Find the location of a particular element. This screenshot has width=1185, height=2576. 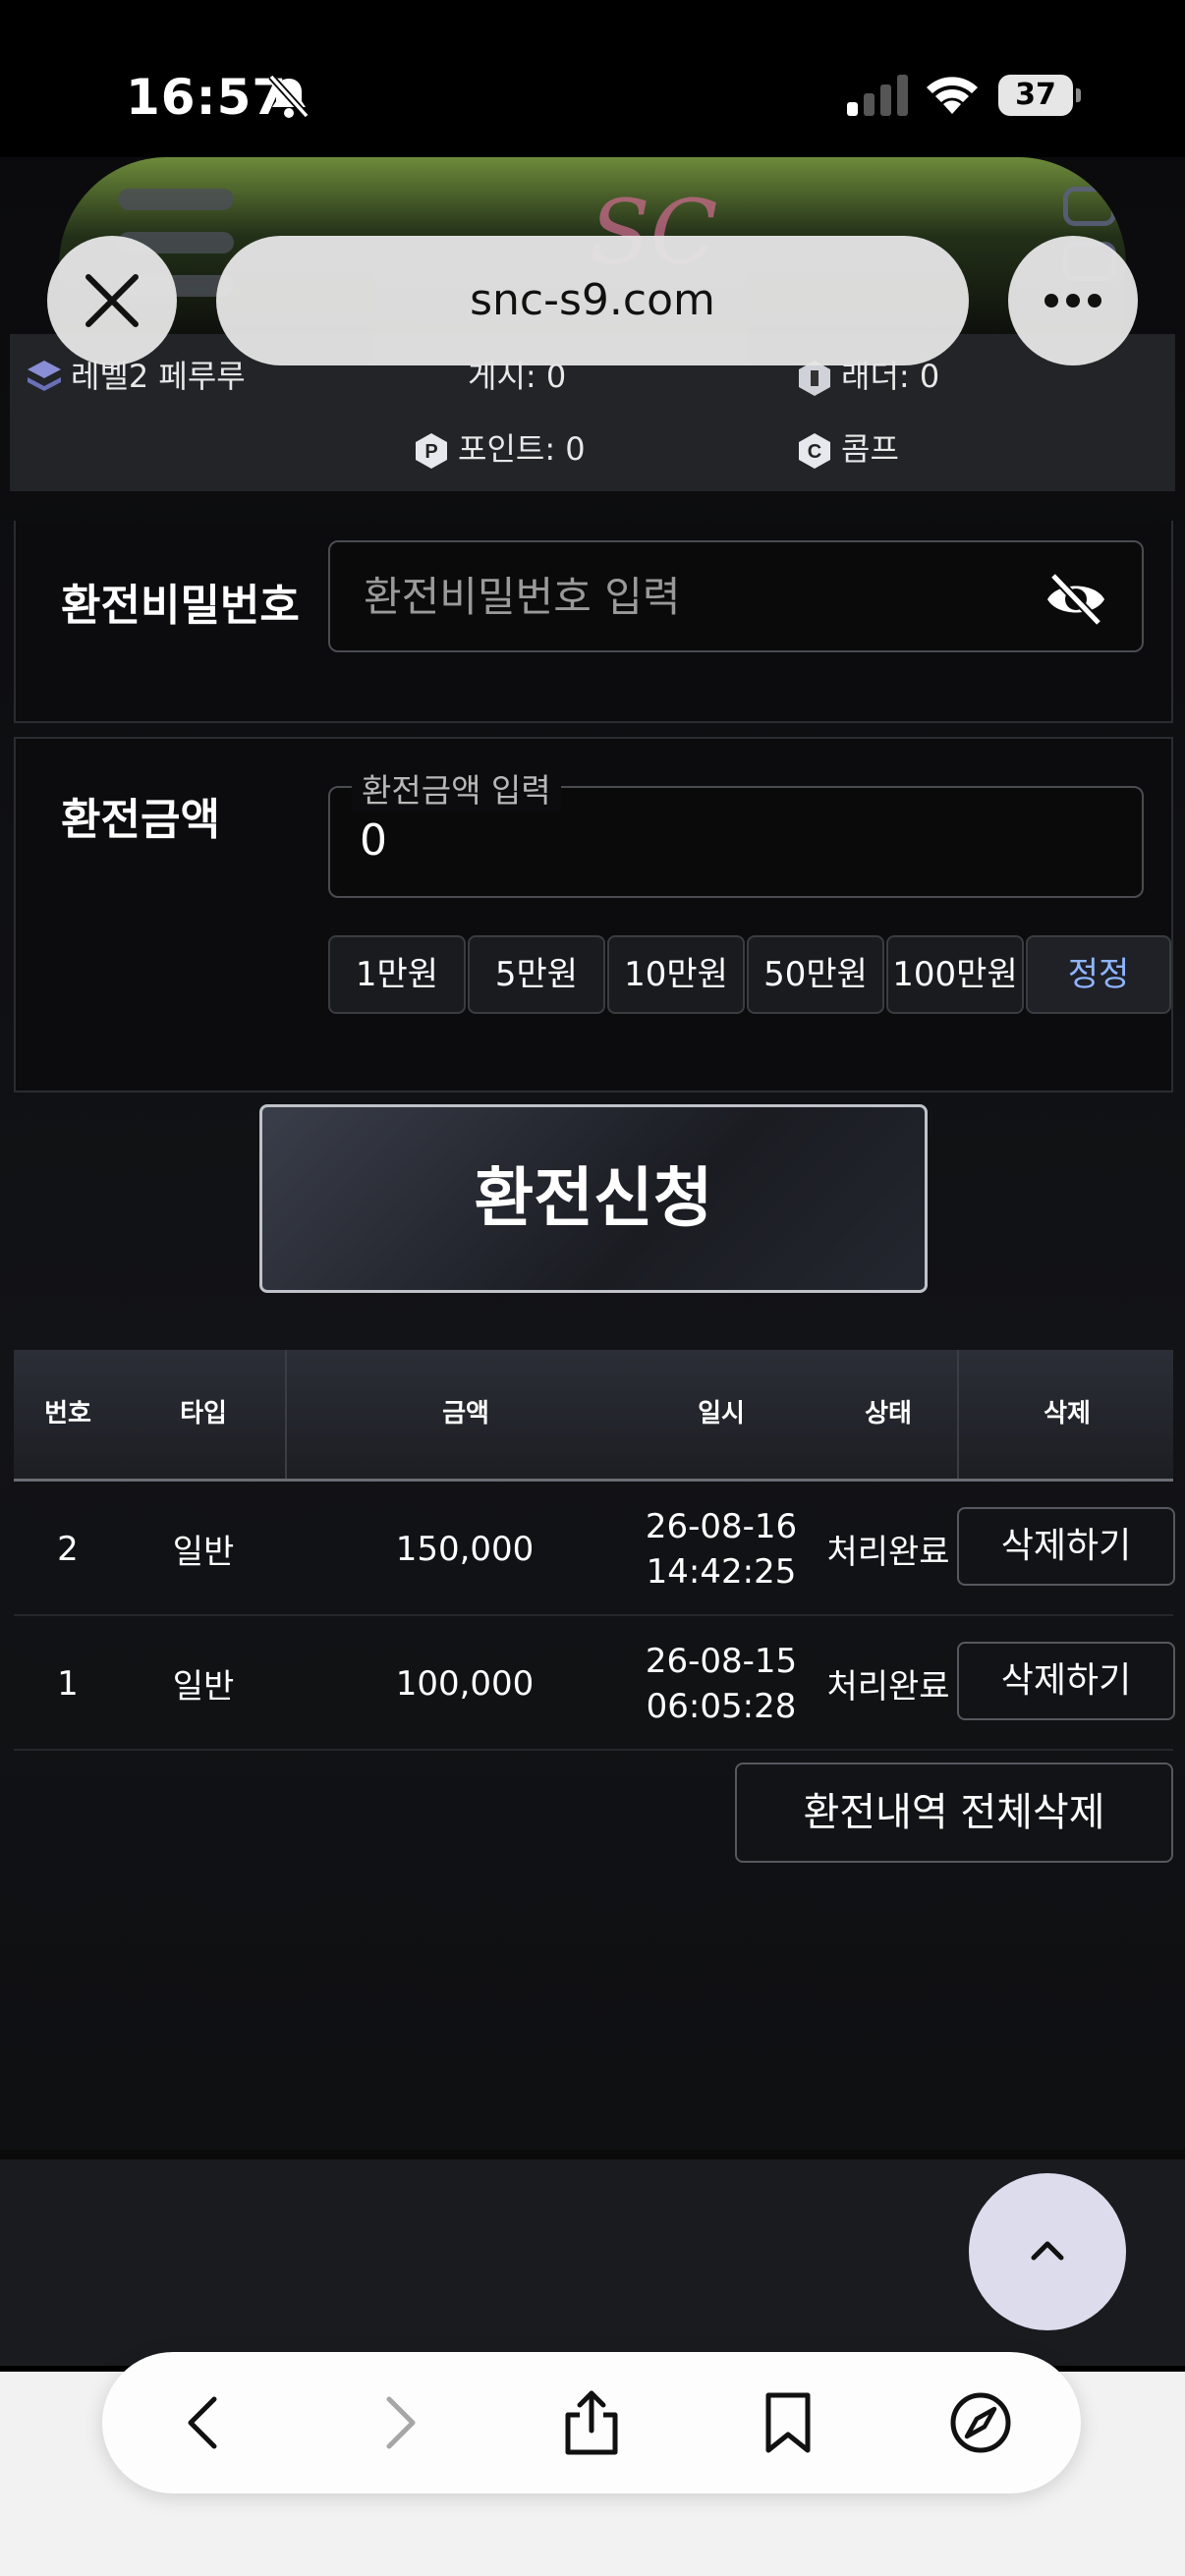

user-points: P 포인트: 0 is located at coordinates (500, 447).